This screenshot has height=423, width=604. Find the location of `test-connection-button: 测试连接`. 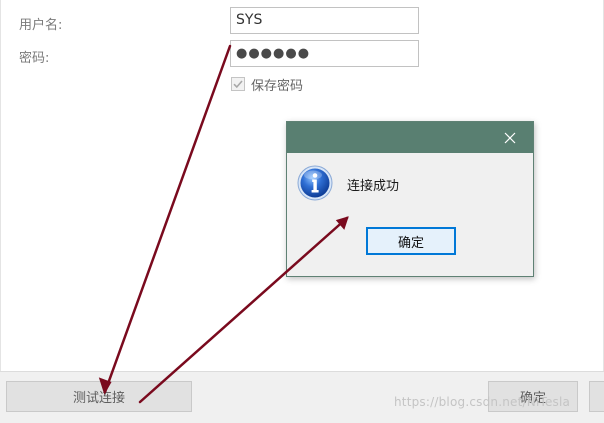

test-connection-button: 测试连接 is located at coordinates (99, 396).